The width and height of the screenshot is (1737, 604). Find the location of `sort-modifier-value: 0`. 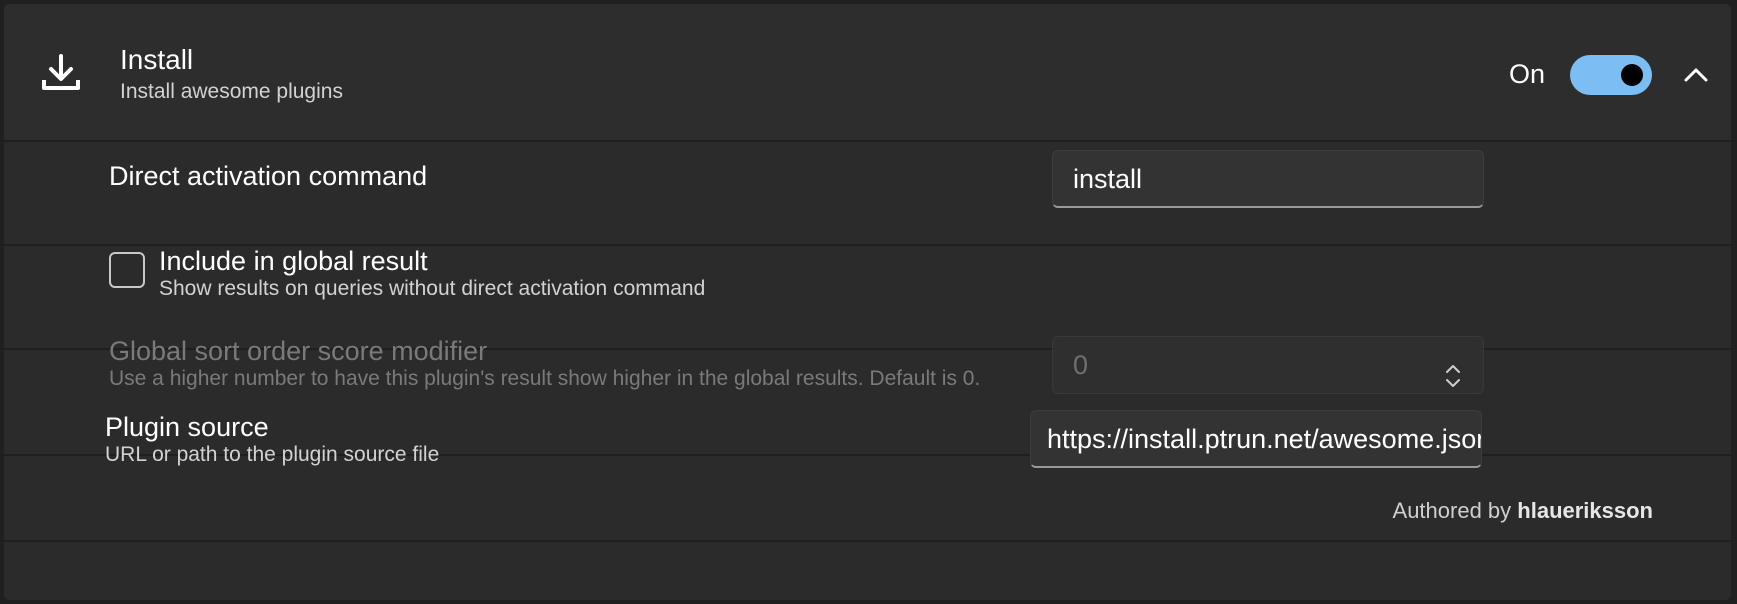

sort-modifier-value: 0 is located at coordinates (1081, 365).